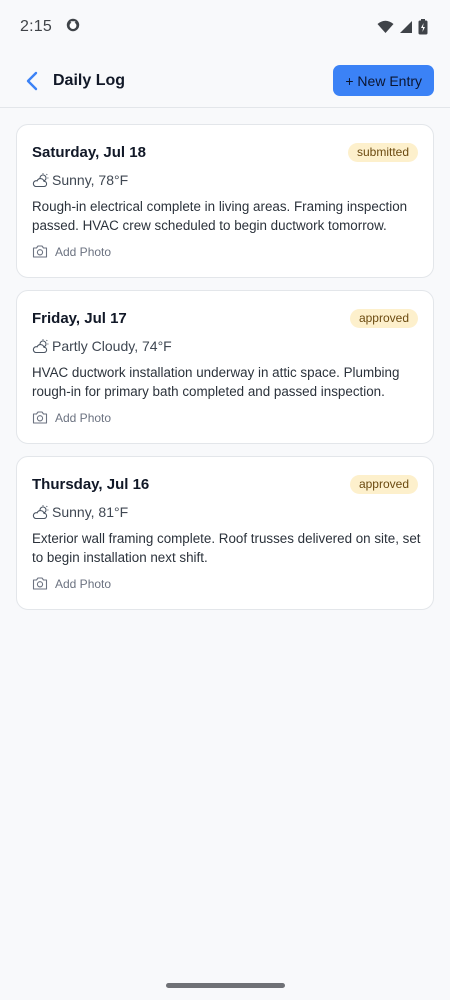 This screenshot has height=1000, width=450. What do you see at coordinates (406, 27) in the screenshot?
I see `signal-icon` at bounding box center [406, 27].